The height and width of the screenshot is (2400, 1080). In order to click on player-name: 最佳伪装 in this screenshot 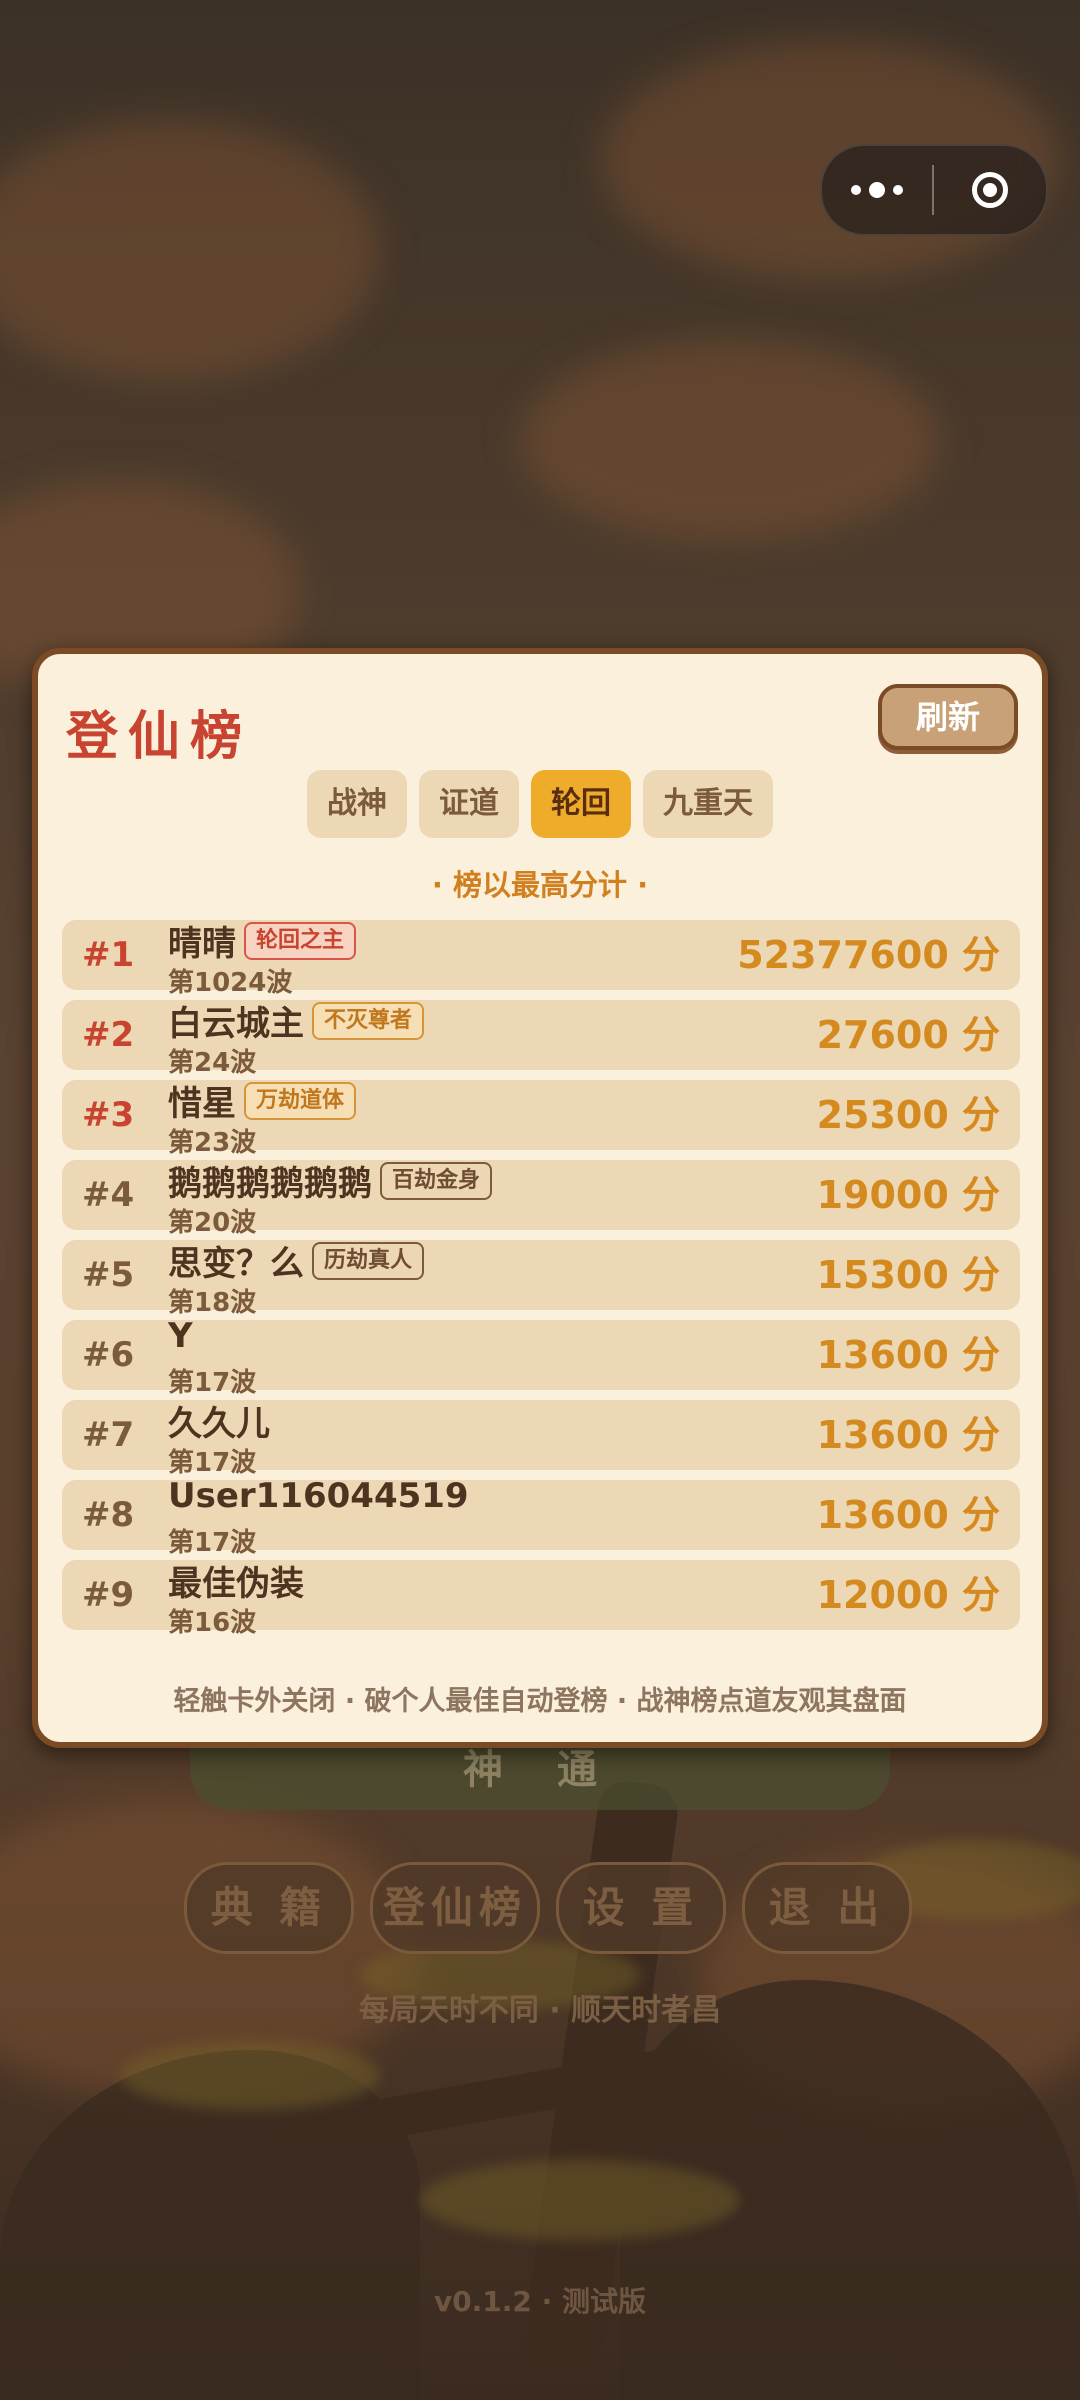, I will do `click(236, 1584)`.